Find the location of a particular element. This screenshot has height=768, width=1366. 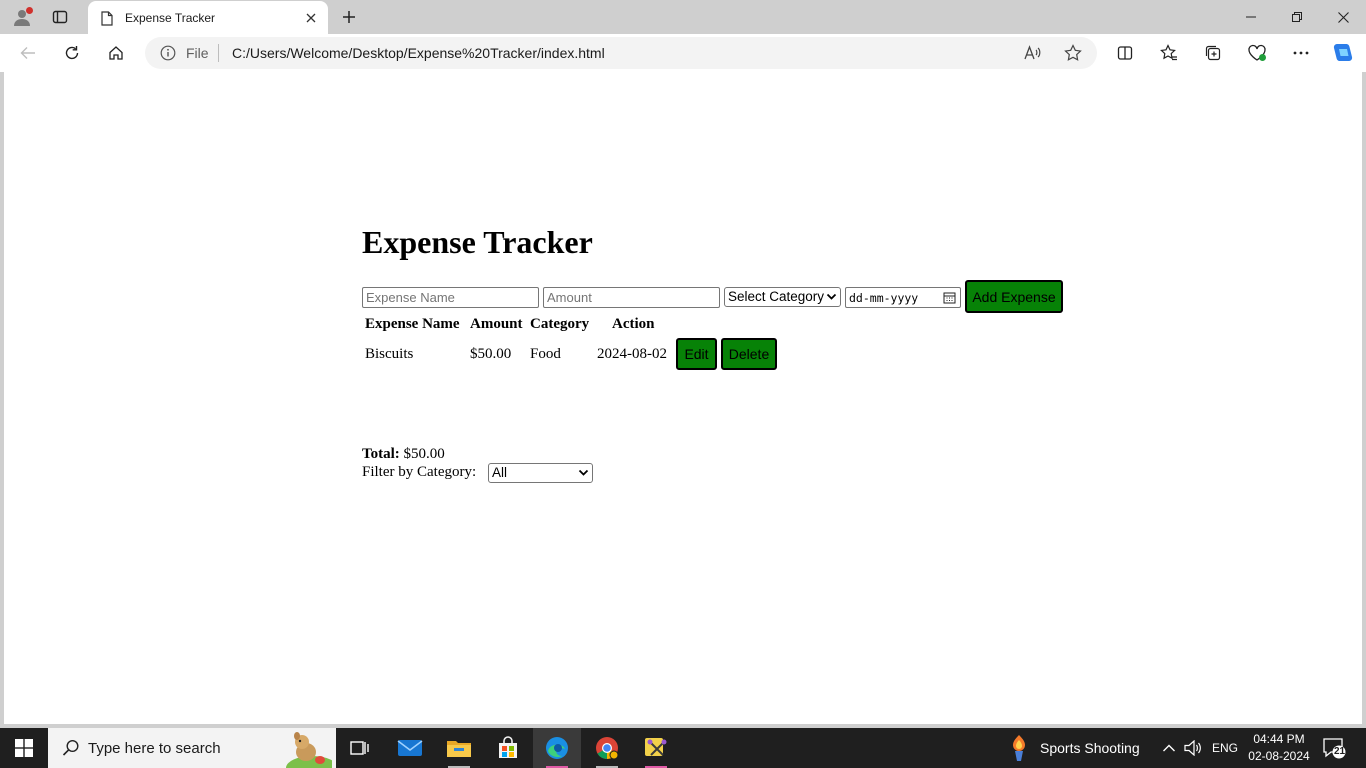

restore-button is located at coordinates (1297, 17).